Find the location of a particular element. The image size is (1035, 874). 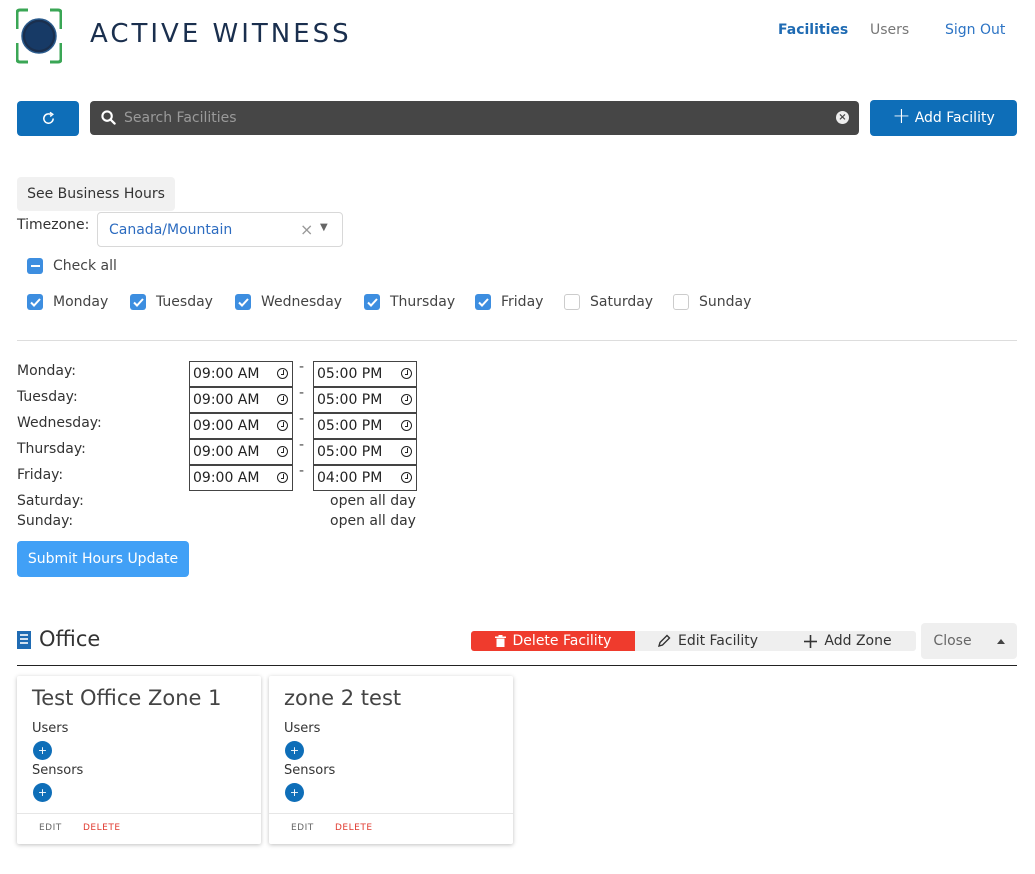

plus-icon is located at coordinates (811, 641).